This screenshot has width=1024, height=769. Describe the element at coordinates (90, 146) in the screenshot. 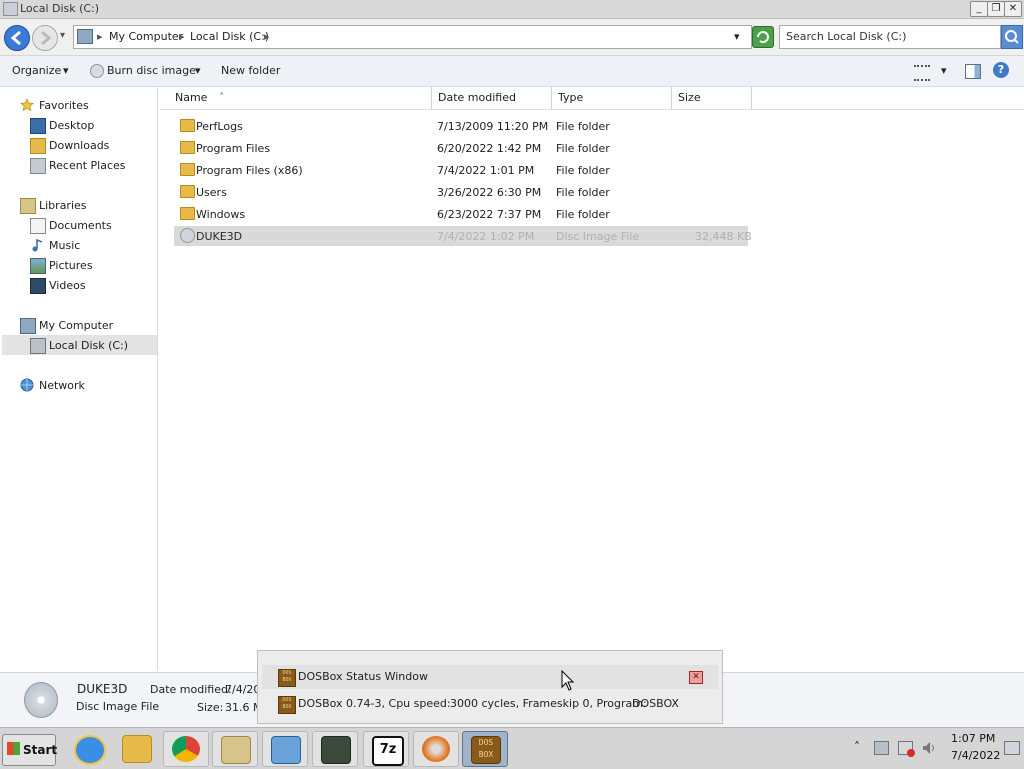

I see `nav-downloads: Downloads` at that location.